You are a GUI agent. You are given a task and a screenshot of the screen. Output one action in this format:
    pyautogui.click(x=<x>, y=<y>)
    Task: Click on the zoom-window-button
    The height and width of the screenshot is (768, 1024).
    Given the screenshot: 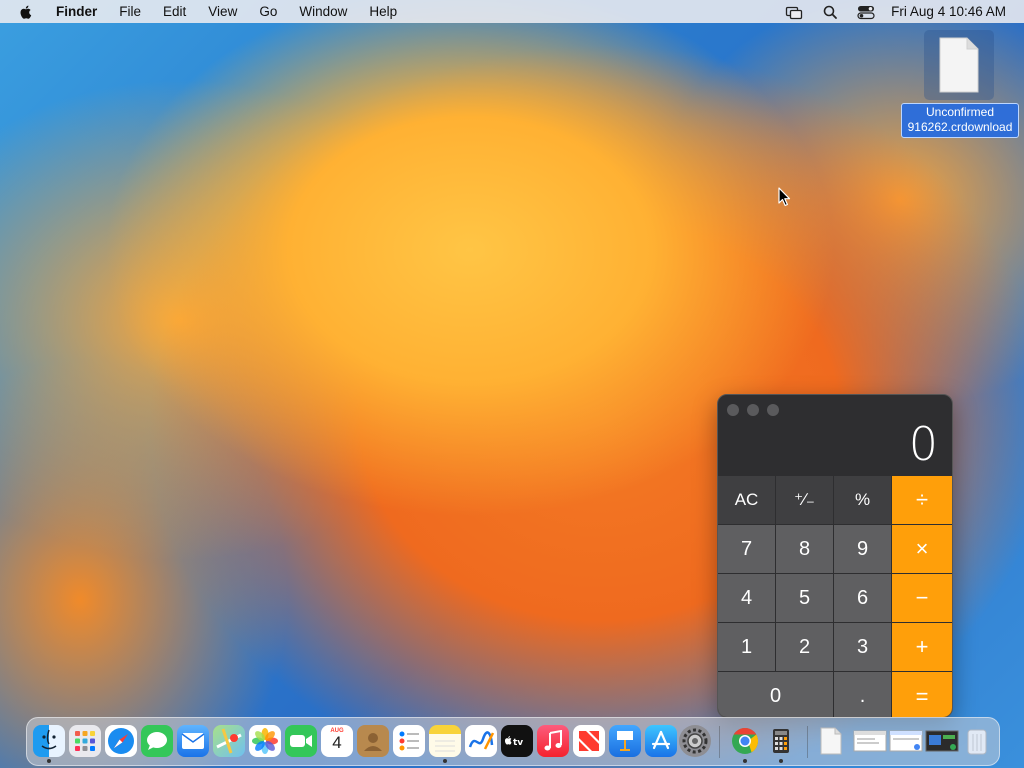 What is the action you would take?
    pyautogui.click(x=773, y=410)
    